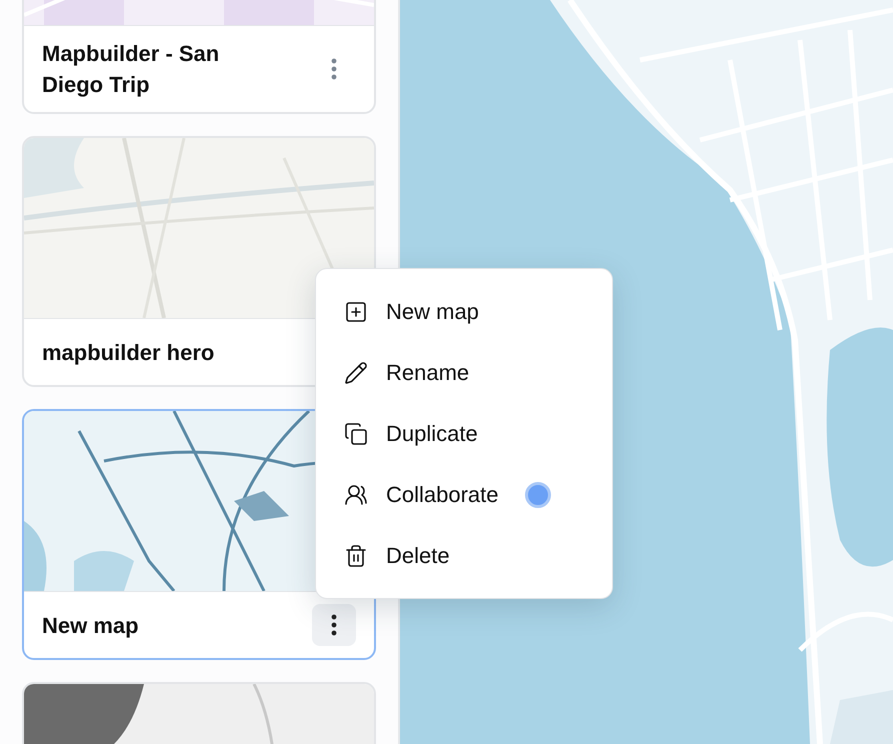 The height and width of the screenshot is (744, 893). I want to click on map-card: Mapbuilder - San Diego Trip, so click(199, 57).